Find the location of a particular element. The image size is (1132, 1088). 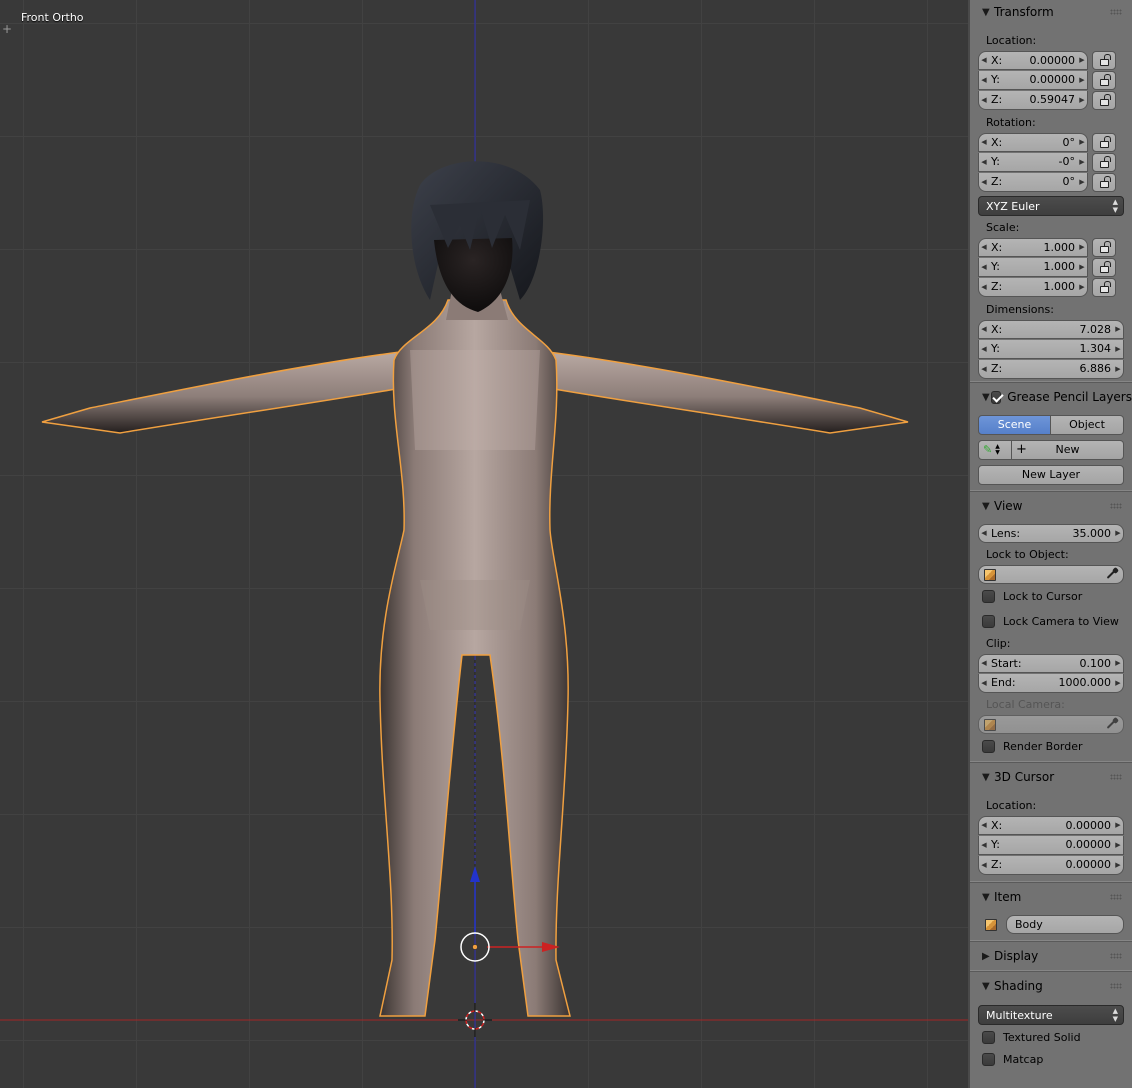

field-label: Lens: is located at coordinates (1006, 533).